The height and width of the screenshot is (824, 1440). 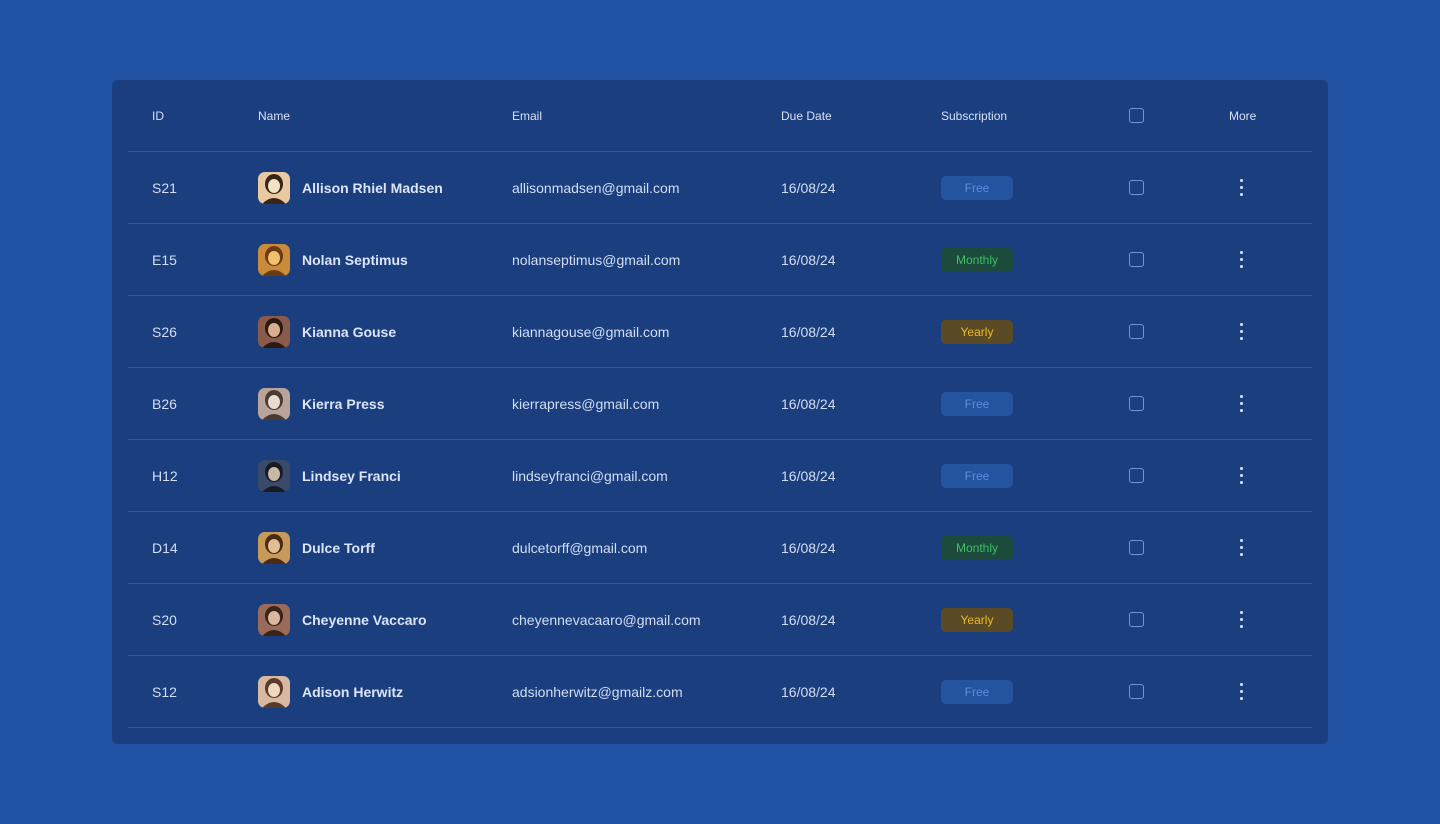 What do you see at coordinates (527, 115) in the screenshot?
I see `header-email: Email` at bounding box center [527, 115].